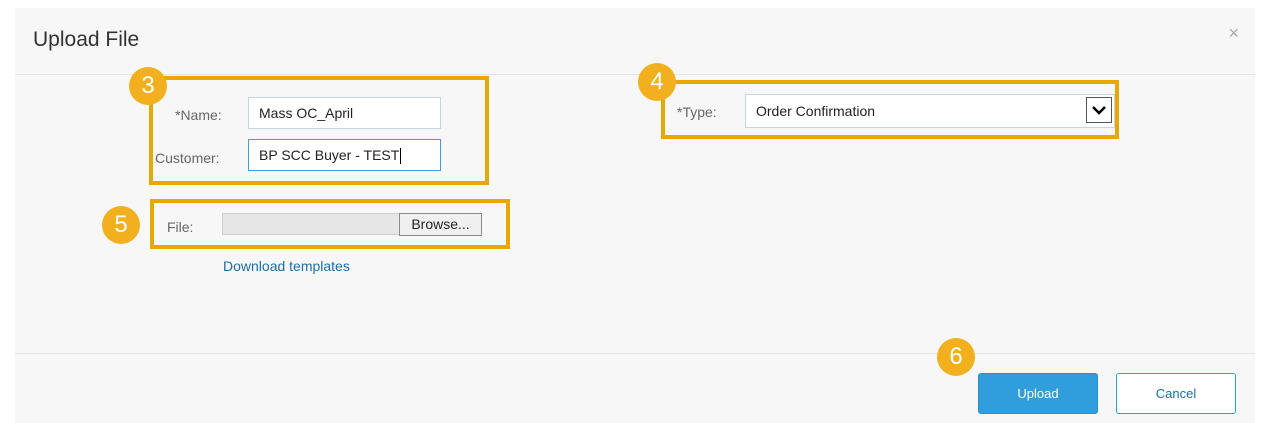 This screenshot has height=423, width=1264. Describe the element at coordinates (1176, 393) in the screenshot. I see `cancel-button: Cancel` at that location.